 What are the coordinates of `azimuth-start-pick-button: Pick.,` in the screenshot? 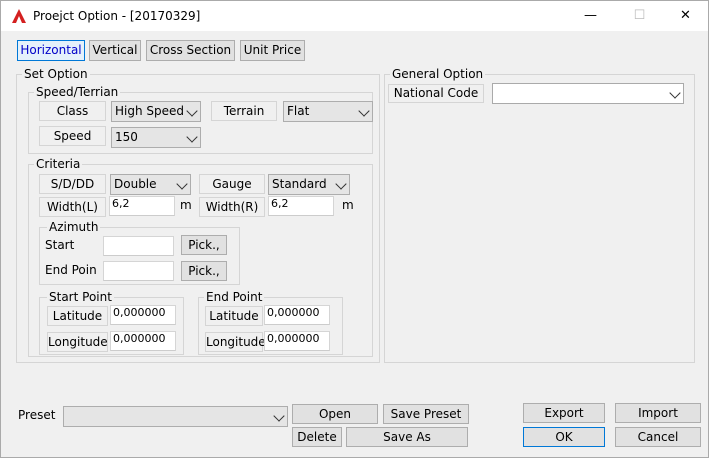 It's located at (204, 245).